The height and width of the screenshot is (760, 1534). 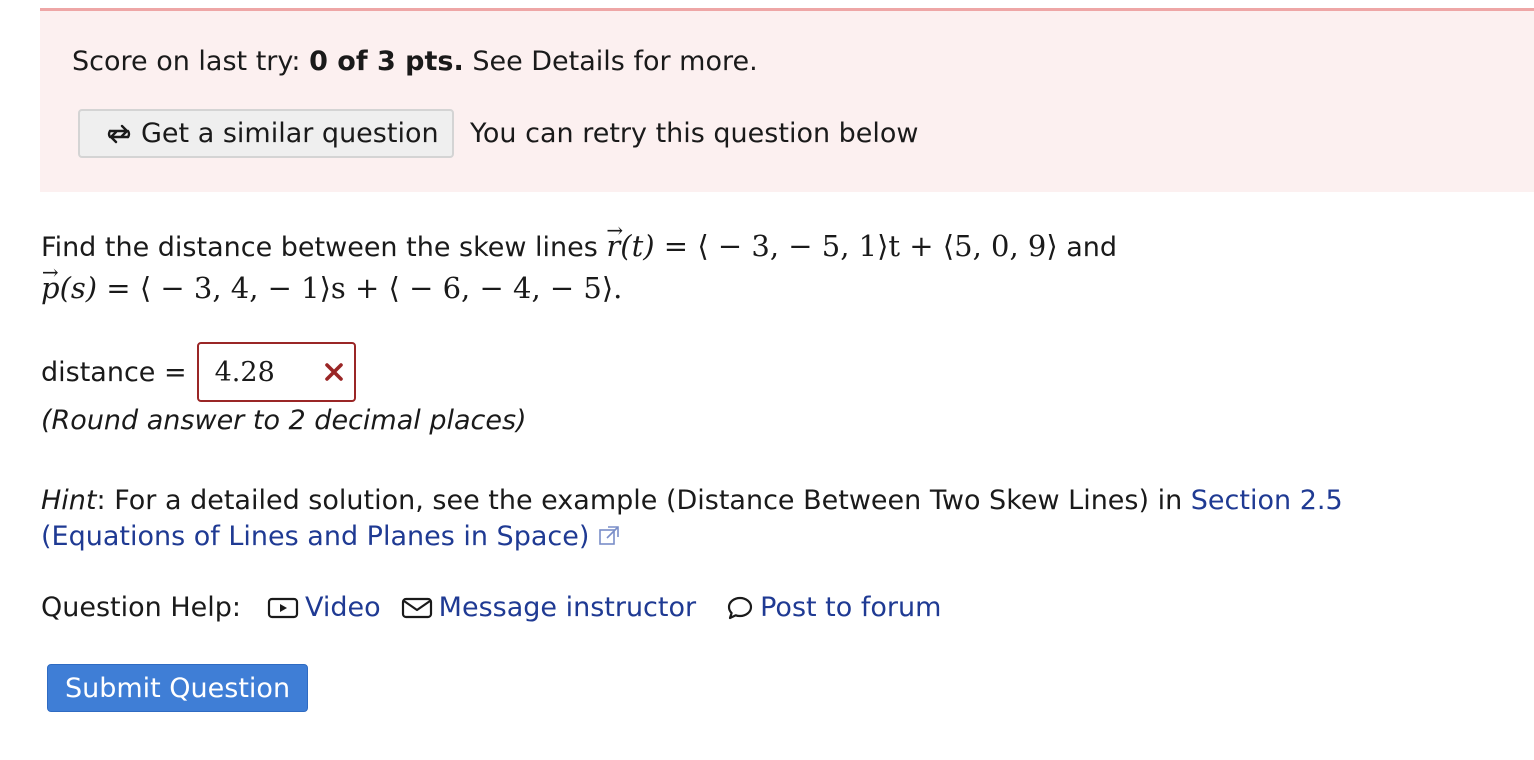 I want to click on question-and: and, so click(x=1087, y=247).